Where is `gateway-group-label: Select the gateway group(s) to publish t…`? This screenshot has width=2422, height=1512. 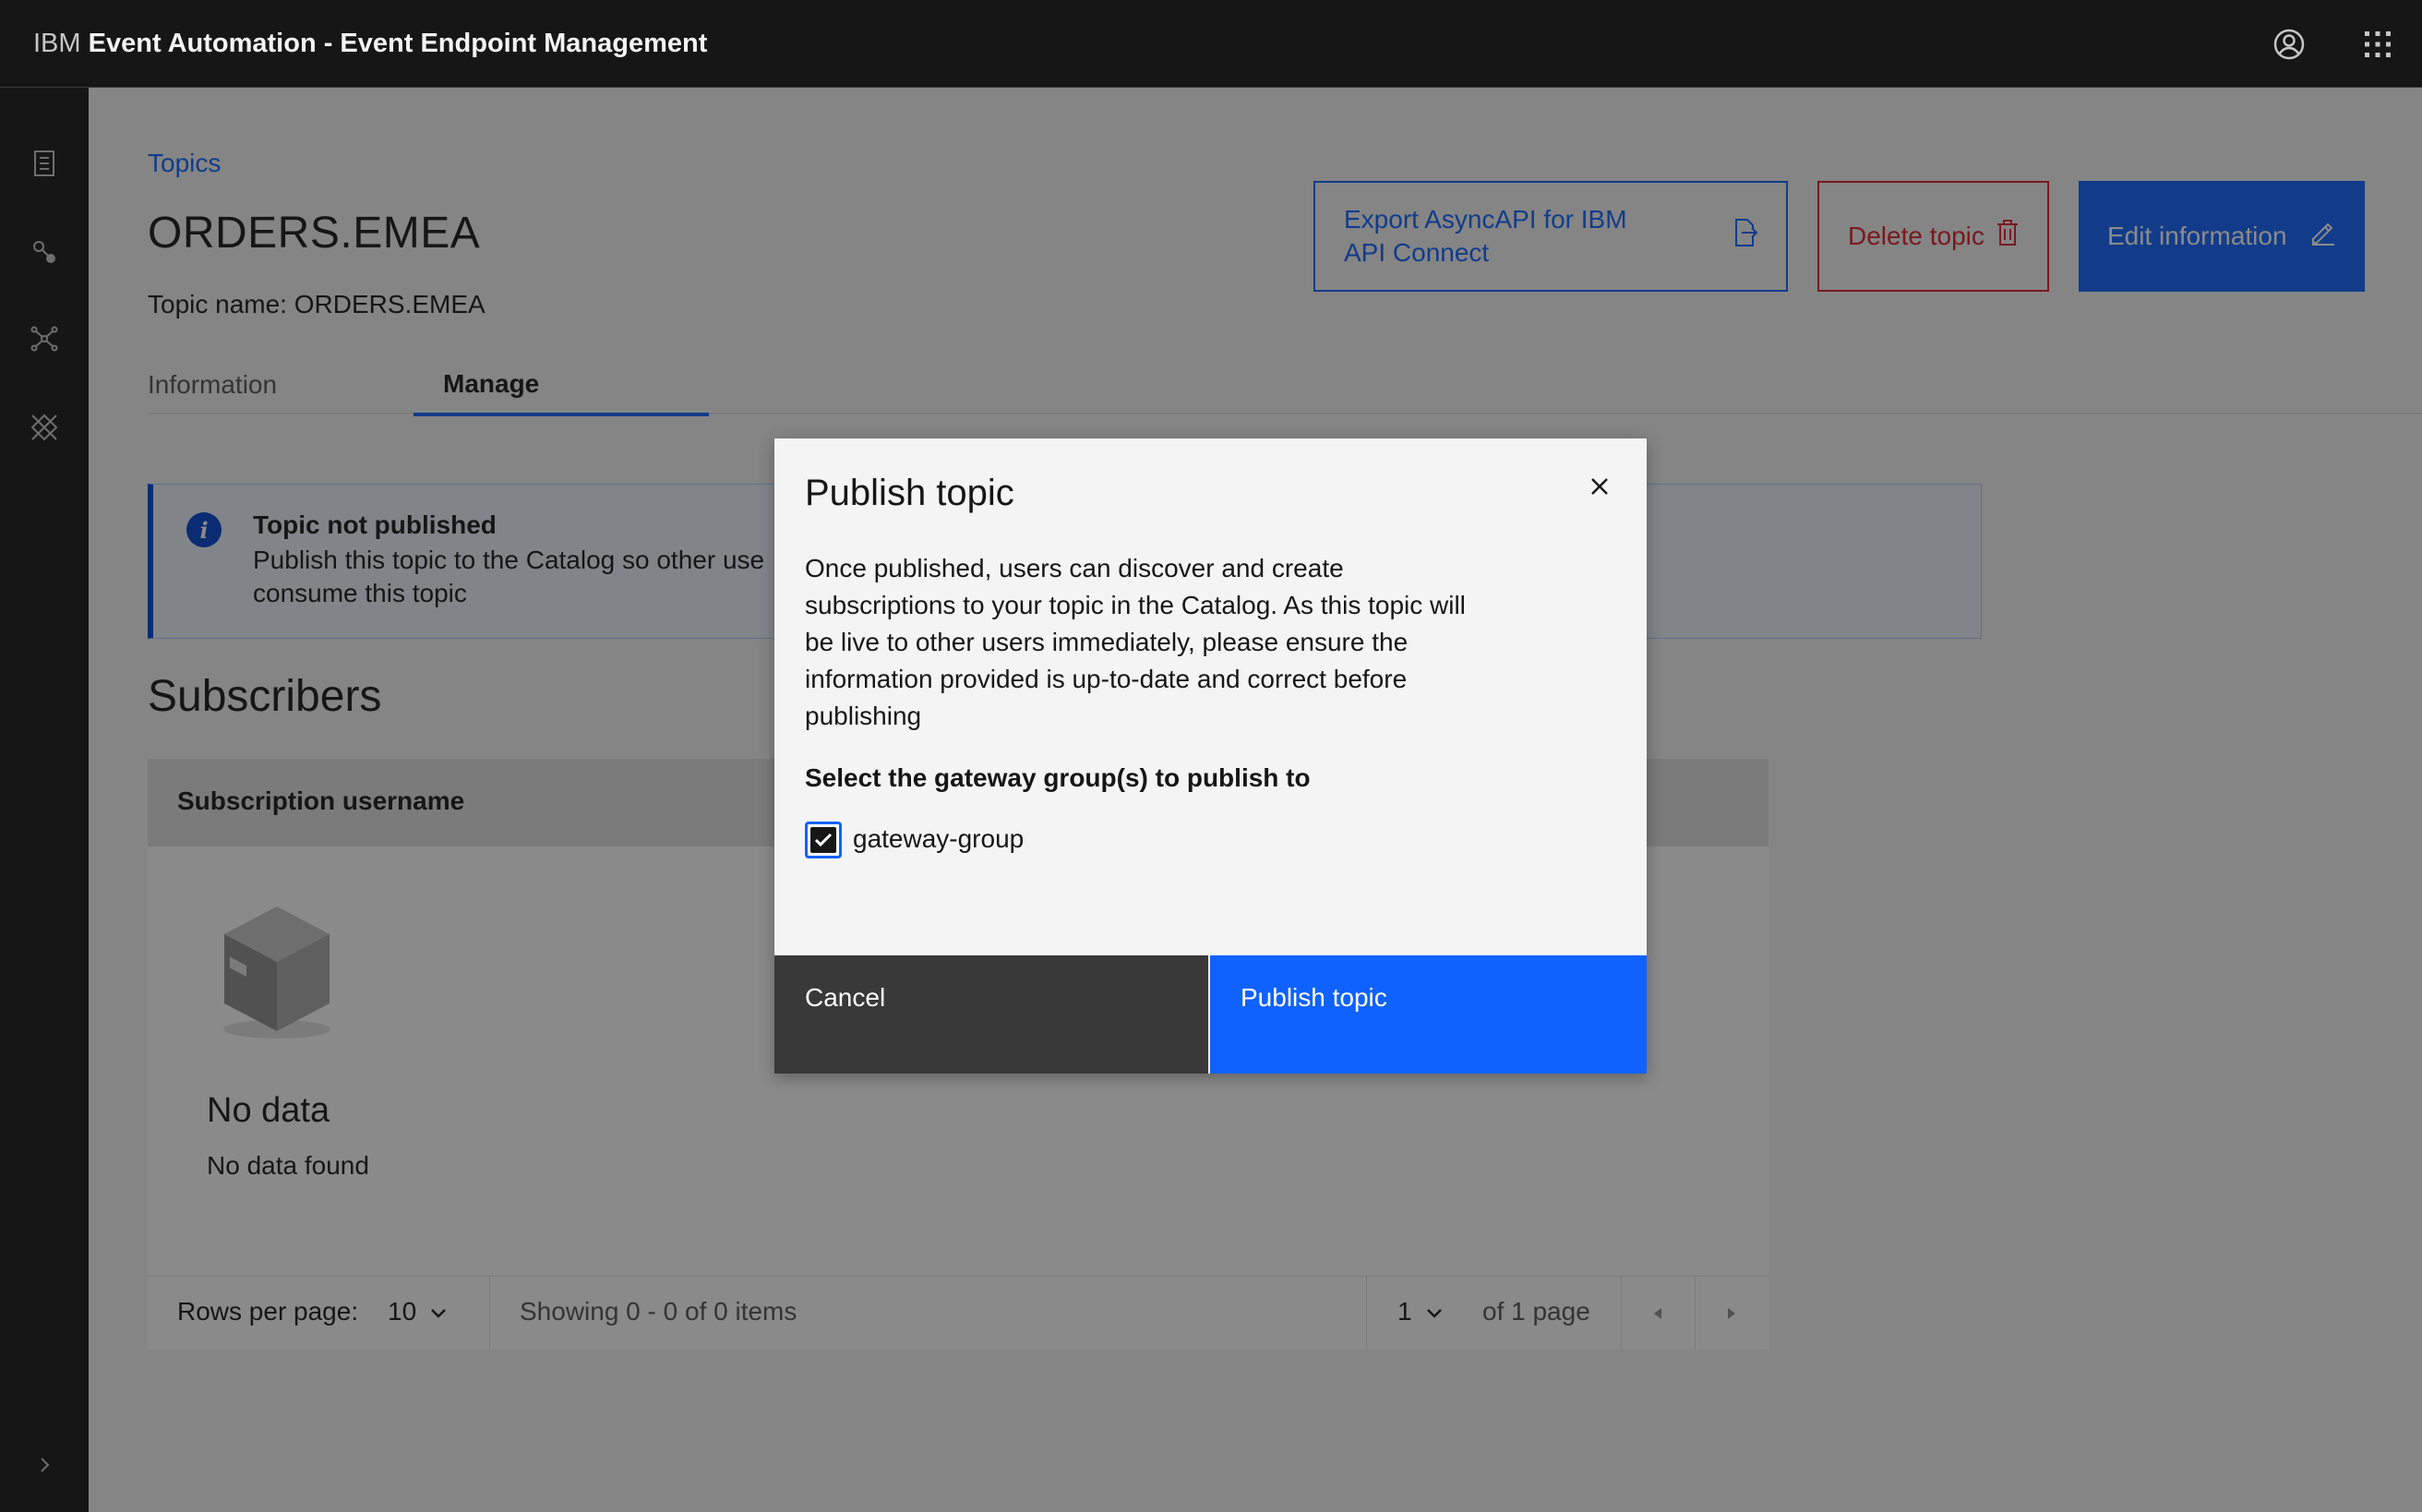
gateway-group-label: Select the gateway group(s) to publish t… is located at coordinates (1058, 777).